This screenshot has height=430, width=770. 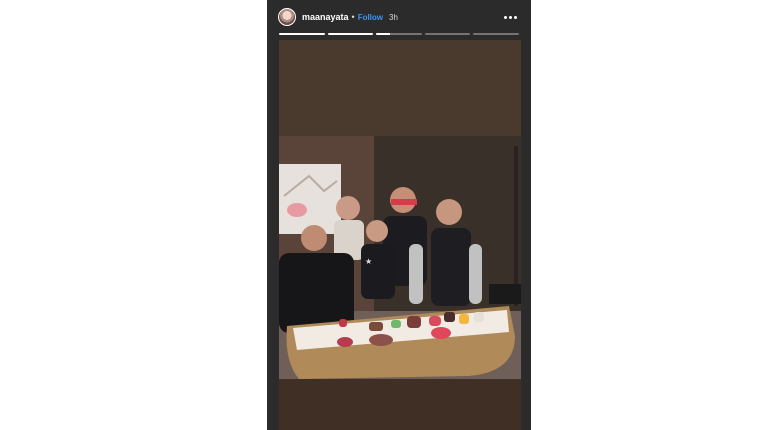 What do you see at coordinates (400, 88) in the screenshot?
I see `story-background-top` at bounding box center [400, 88].